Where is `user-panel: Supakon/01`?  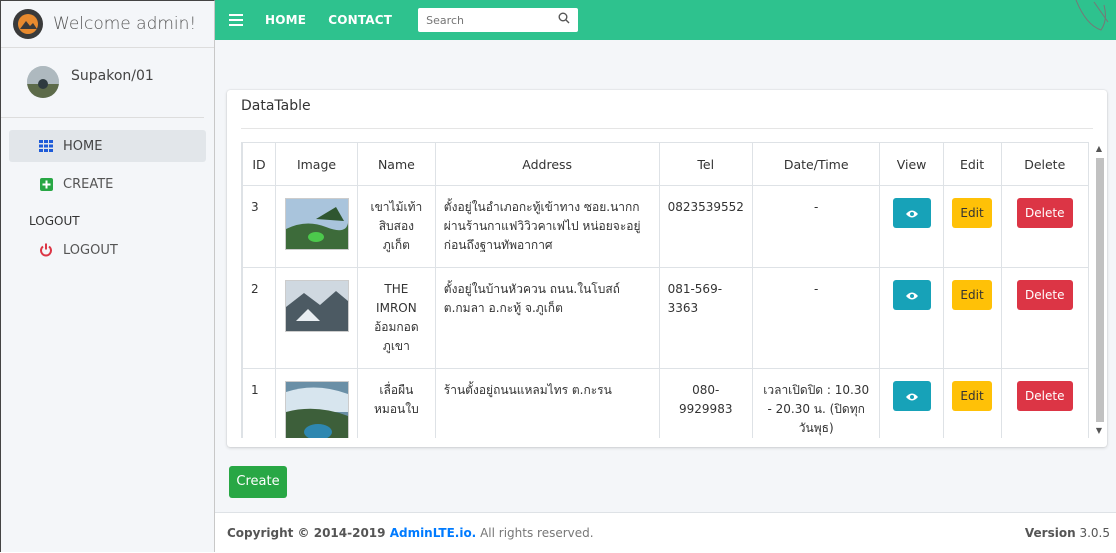
user-panel: Supakon/01 is located at coordinates (102, 83).